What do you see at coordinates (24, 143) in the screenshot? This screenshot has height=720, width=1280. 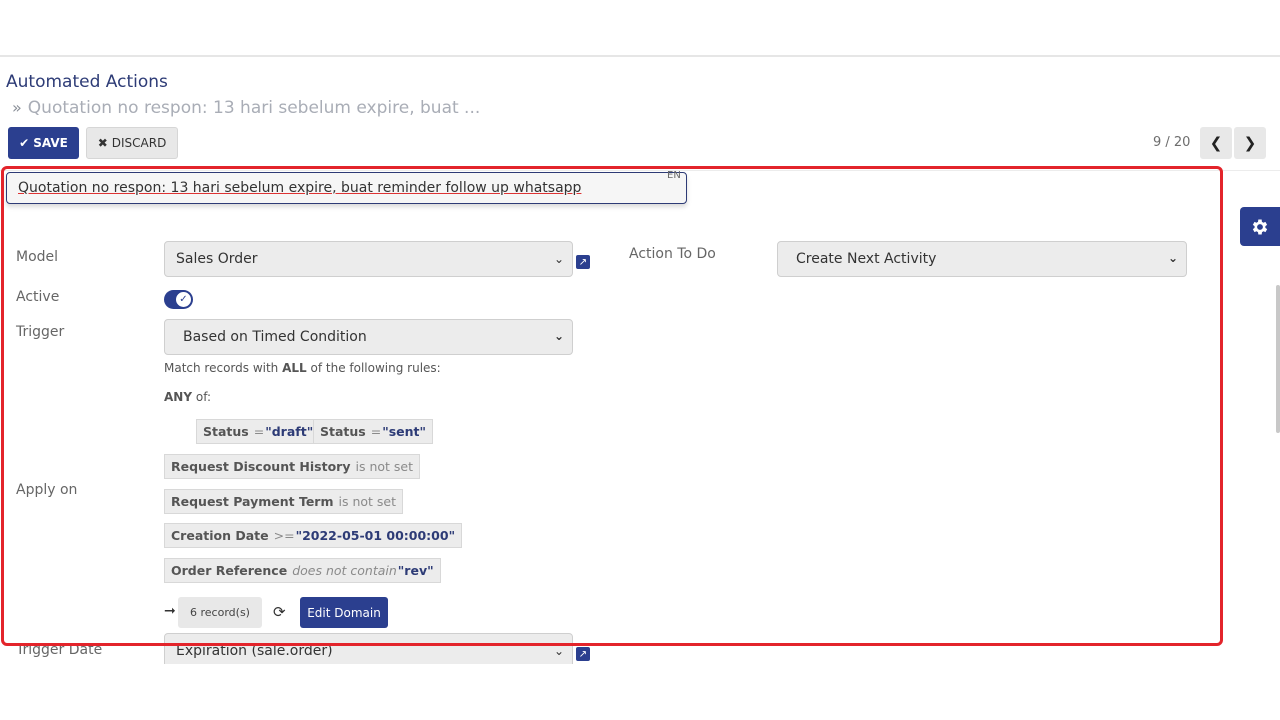 I see `check-icon: ✔` at bounding box center [24, 143].